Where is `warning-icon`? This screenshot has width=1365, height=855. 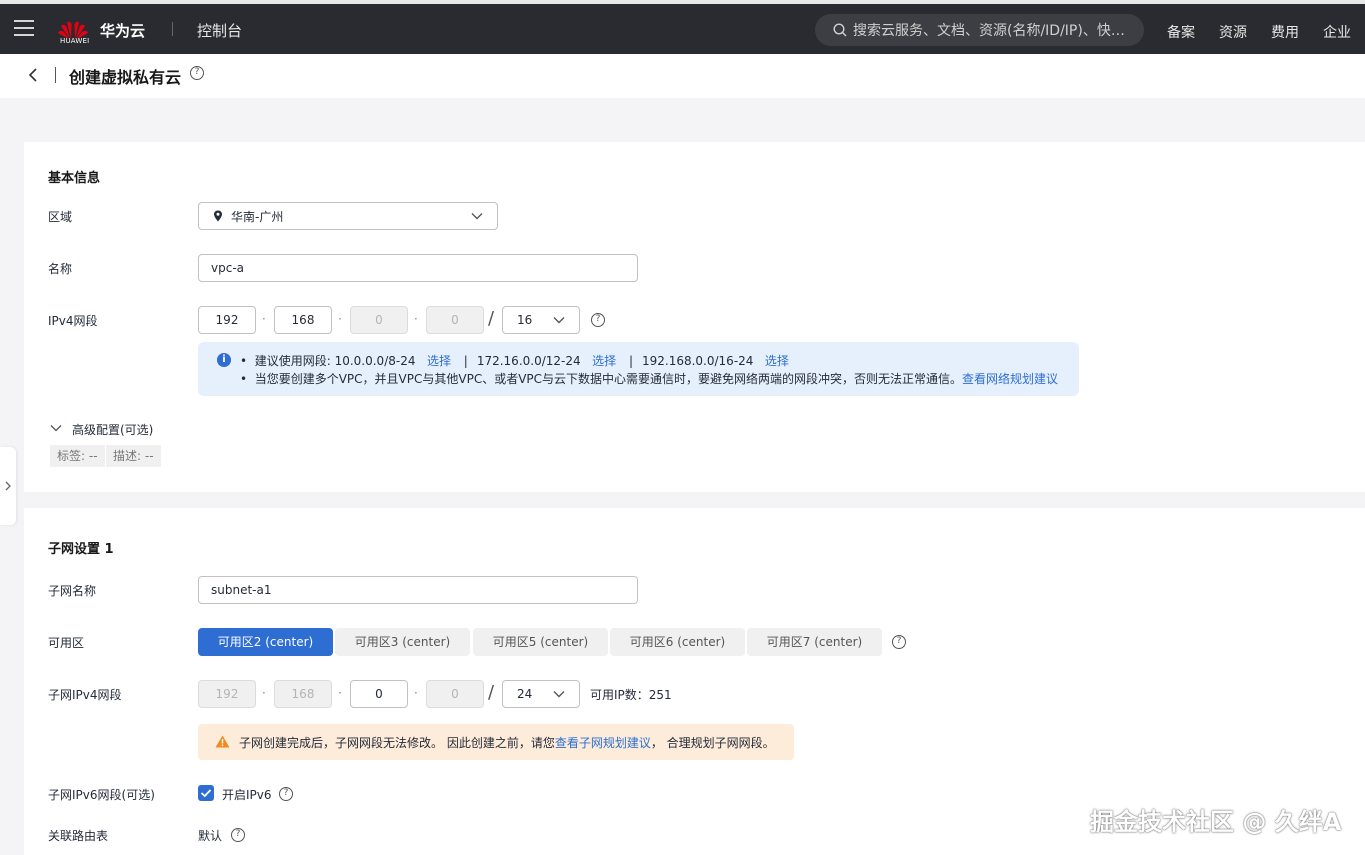 warning-icon is located at coordinates (222, 741).